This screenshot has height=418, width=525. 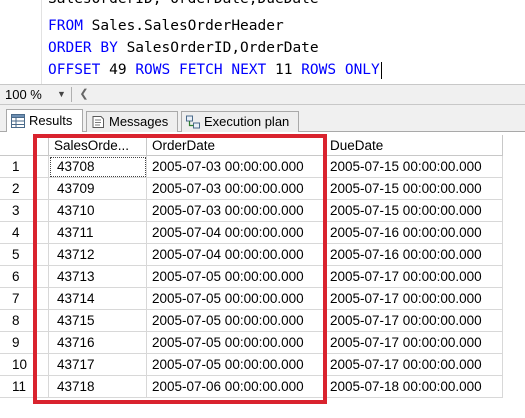 What do you see at coordinates (193, 122) in the screenshot?
I see `execution-plan-icon` at bounding box center [193, 122].